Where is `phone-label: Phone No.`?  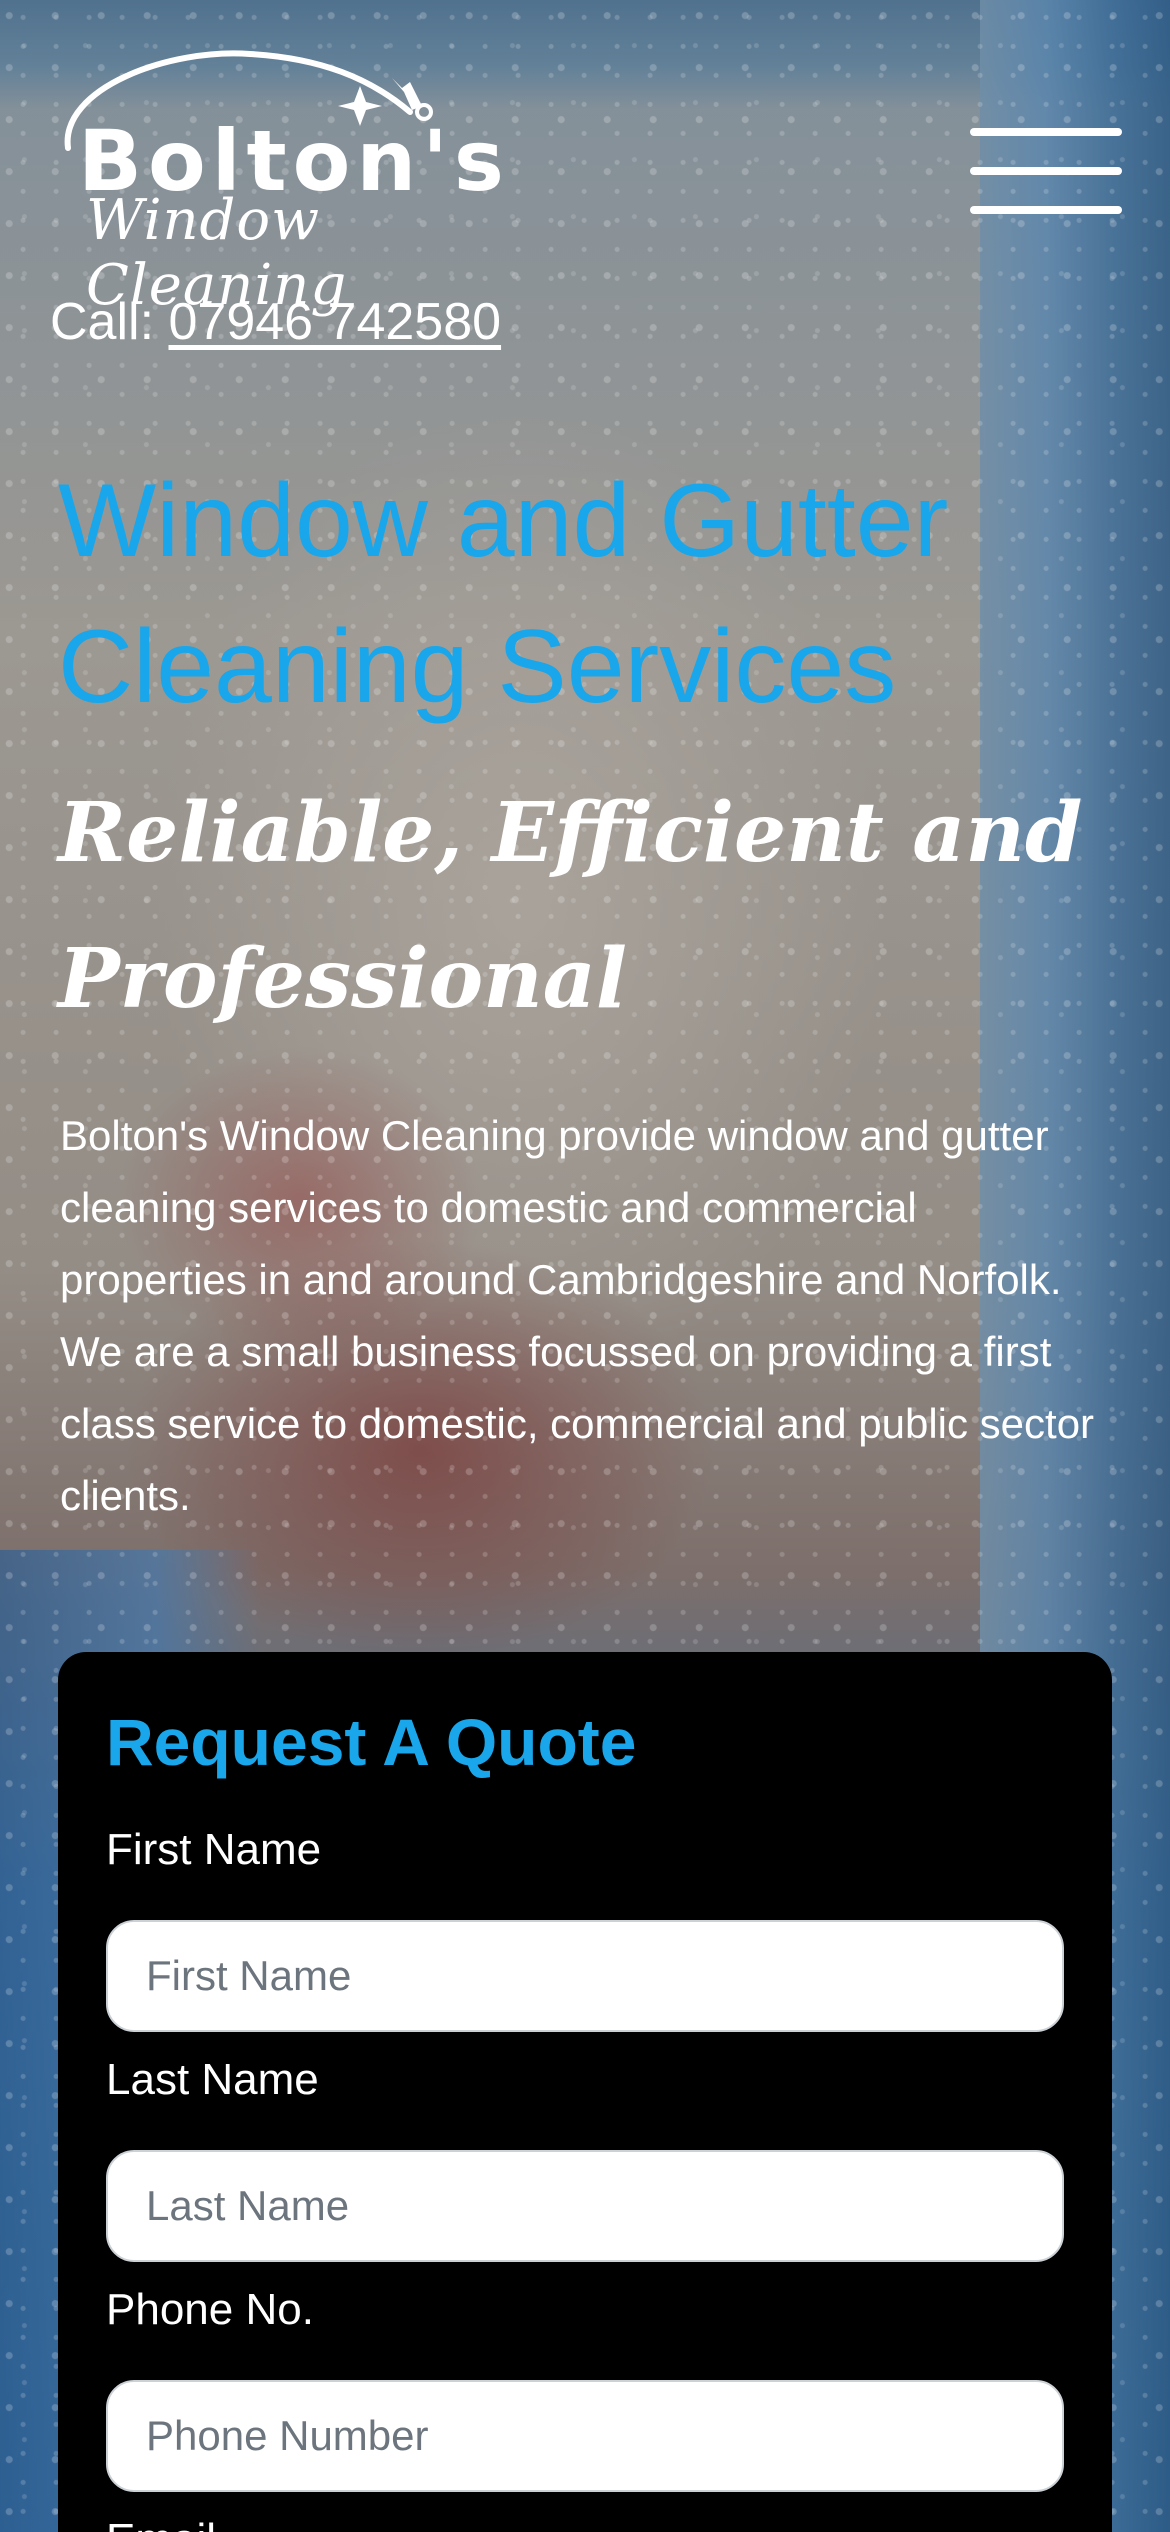 phone-label: Phone No. is located at coordinates (210, 2309).